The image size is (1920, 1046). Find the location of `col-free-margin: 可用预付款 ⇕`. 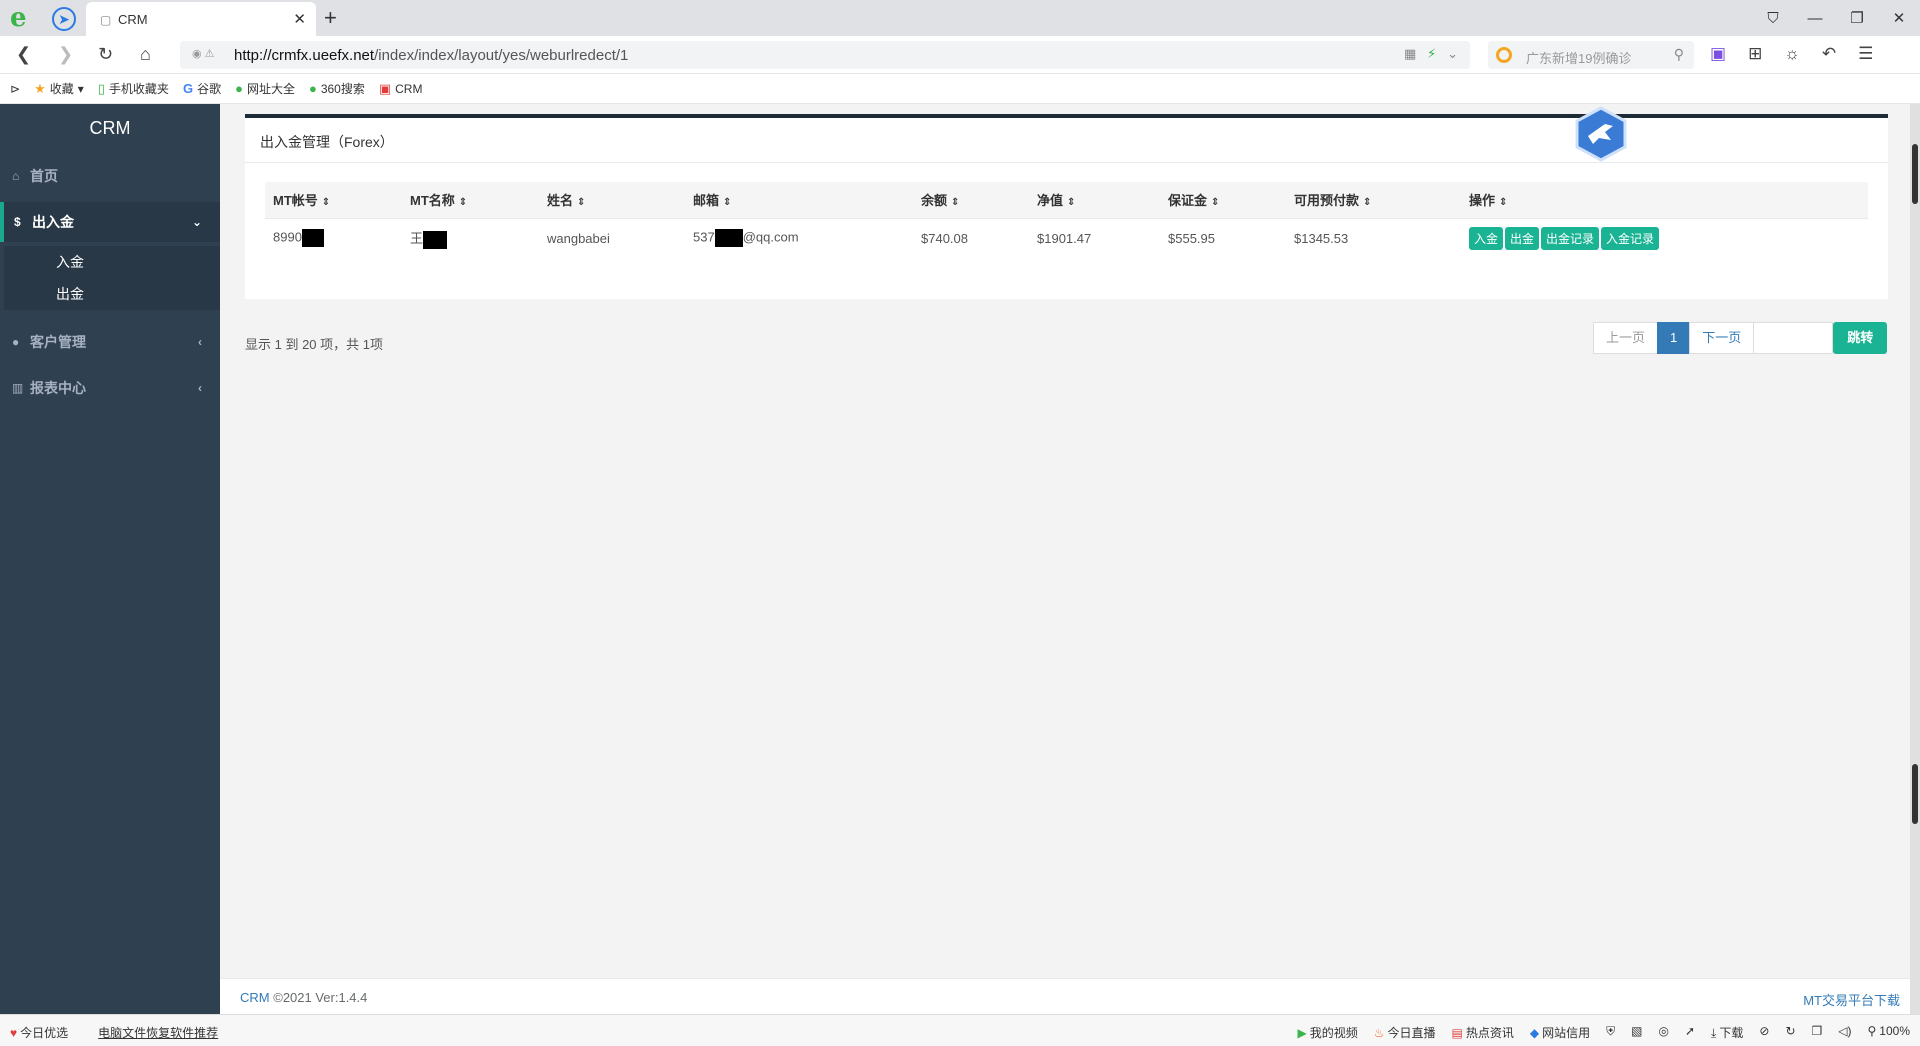

col-free-margin: 可用预付款 ⇕ is located at coordinates (1373, 200).